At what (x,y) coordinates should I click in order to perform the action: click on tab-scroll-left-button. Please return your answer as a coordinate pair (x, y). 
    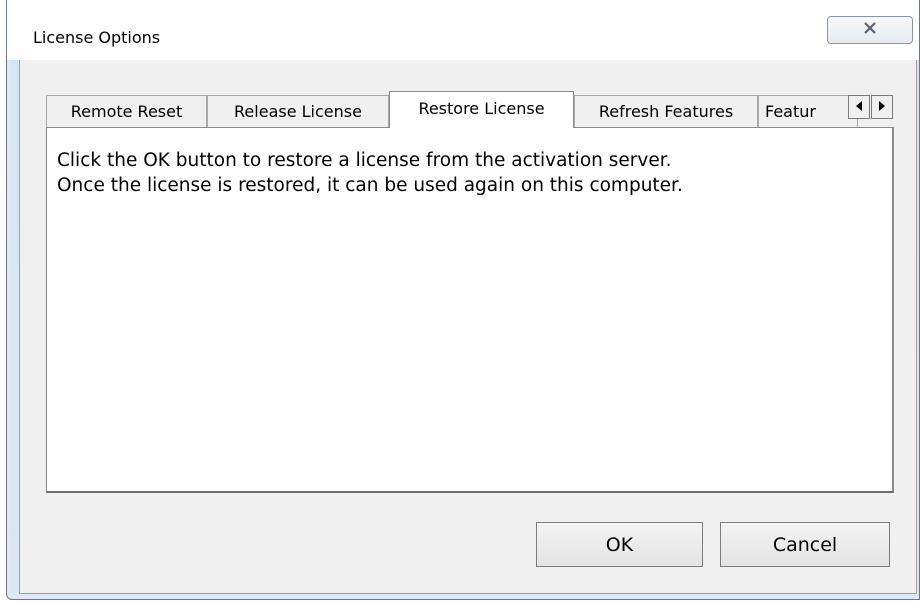
    Looking at the image, I should click on (859, 107).